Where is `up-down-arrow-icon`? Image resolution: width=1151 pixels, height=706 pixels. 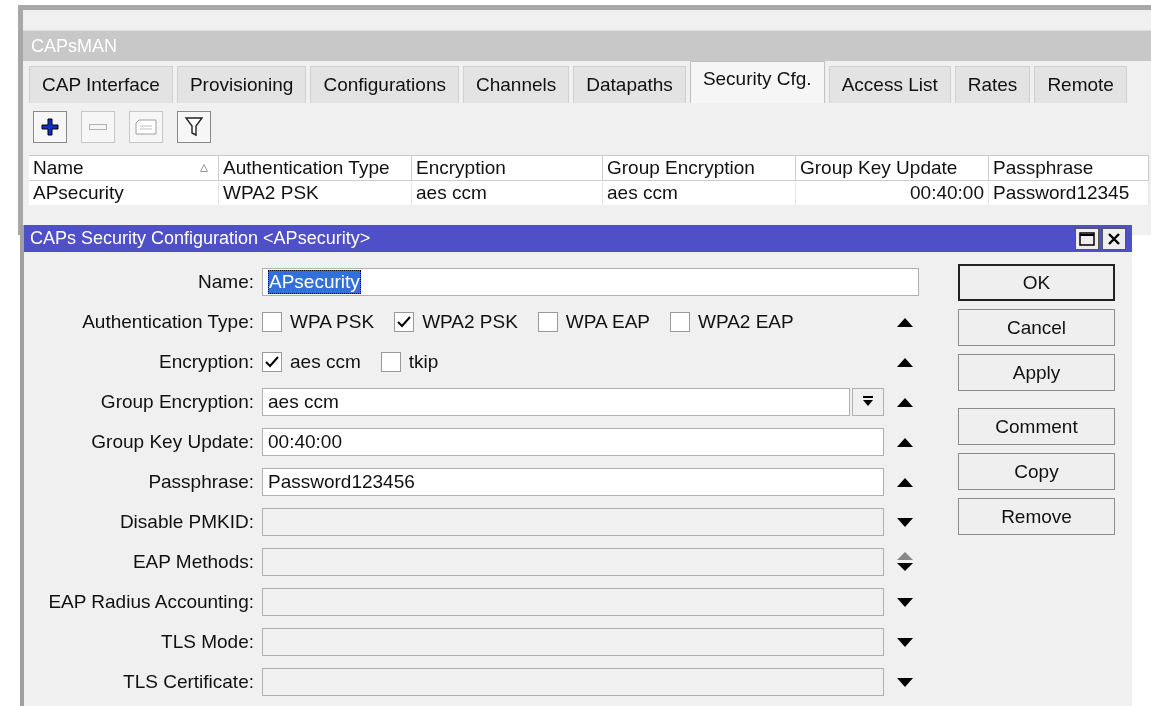 up-down-arrow-icon is located at coordinates (905, 562).